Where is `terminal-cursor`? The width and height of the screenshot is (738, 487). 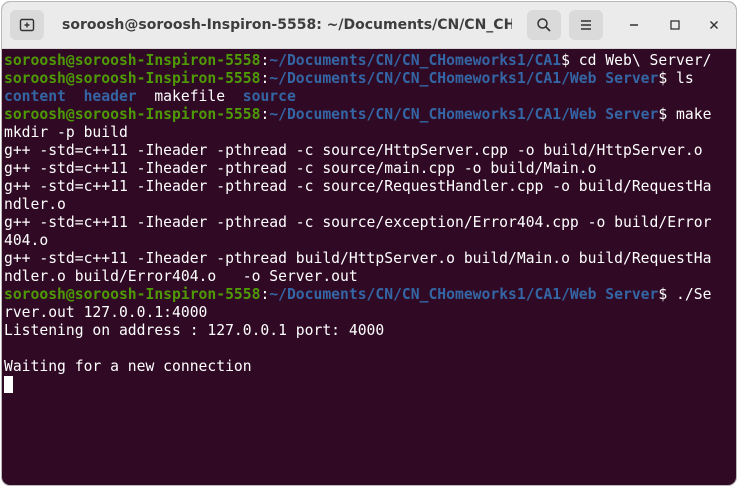
terminal-cursor is located at coordinates (8, 384).